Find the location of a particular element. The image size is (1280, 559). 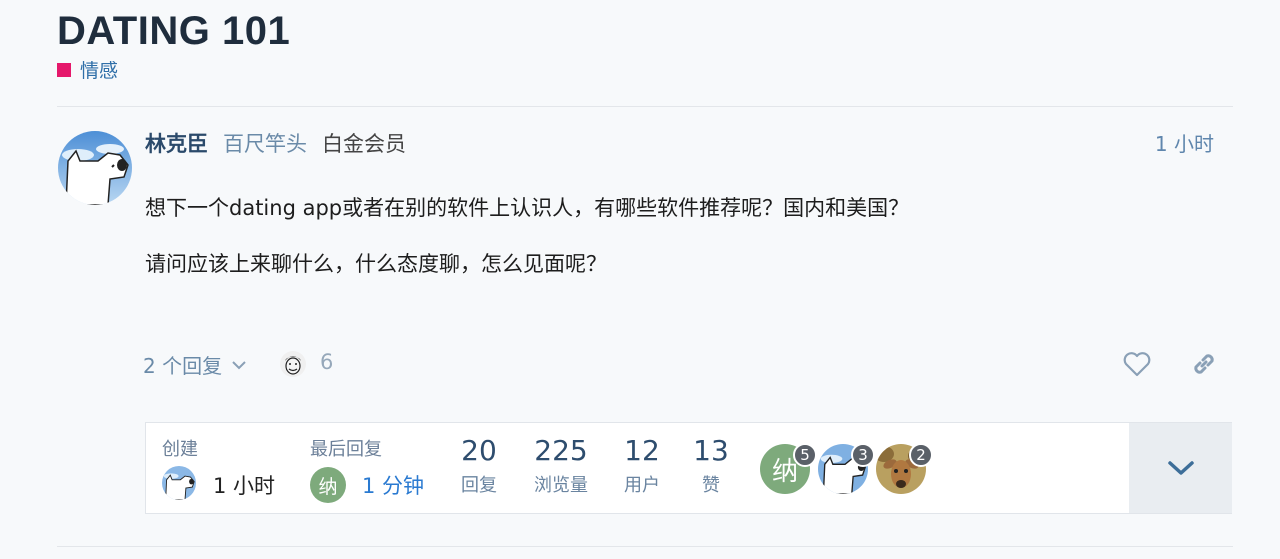

category-color-swatch is located at coordinates (64, 69).